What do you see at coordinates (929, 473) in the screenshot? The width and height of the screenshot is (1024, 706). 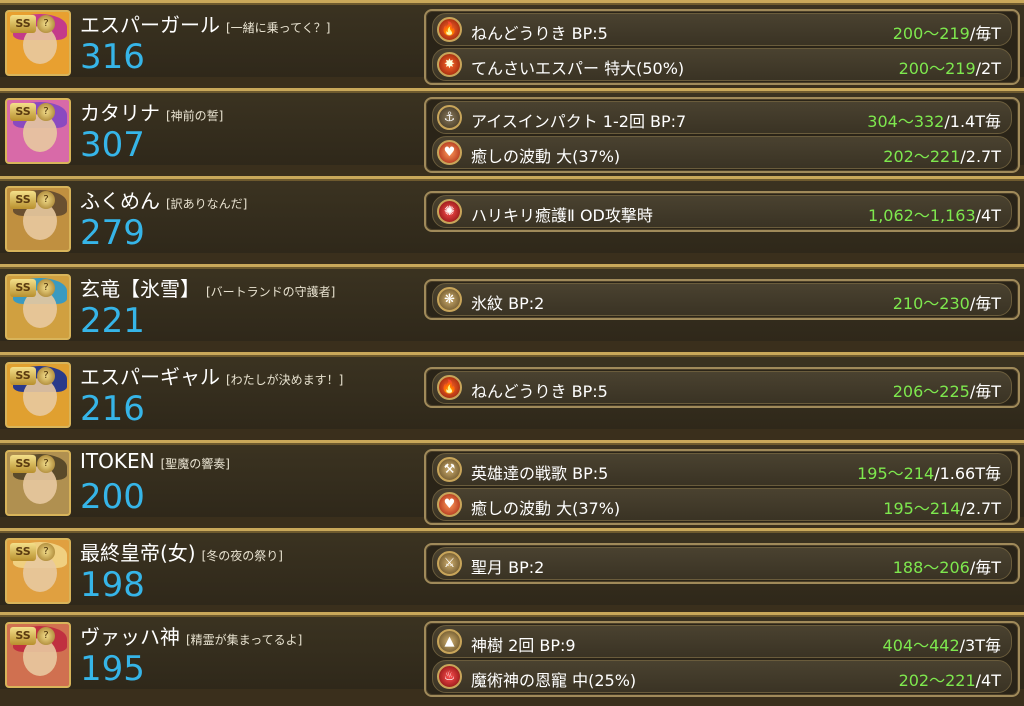 I see `skill-value: 195〜214/1.66T毎` at bounding box center [929, 473].